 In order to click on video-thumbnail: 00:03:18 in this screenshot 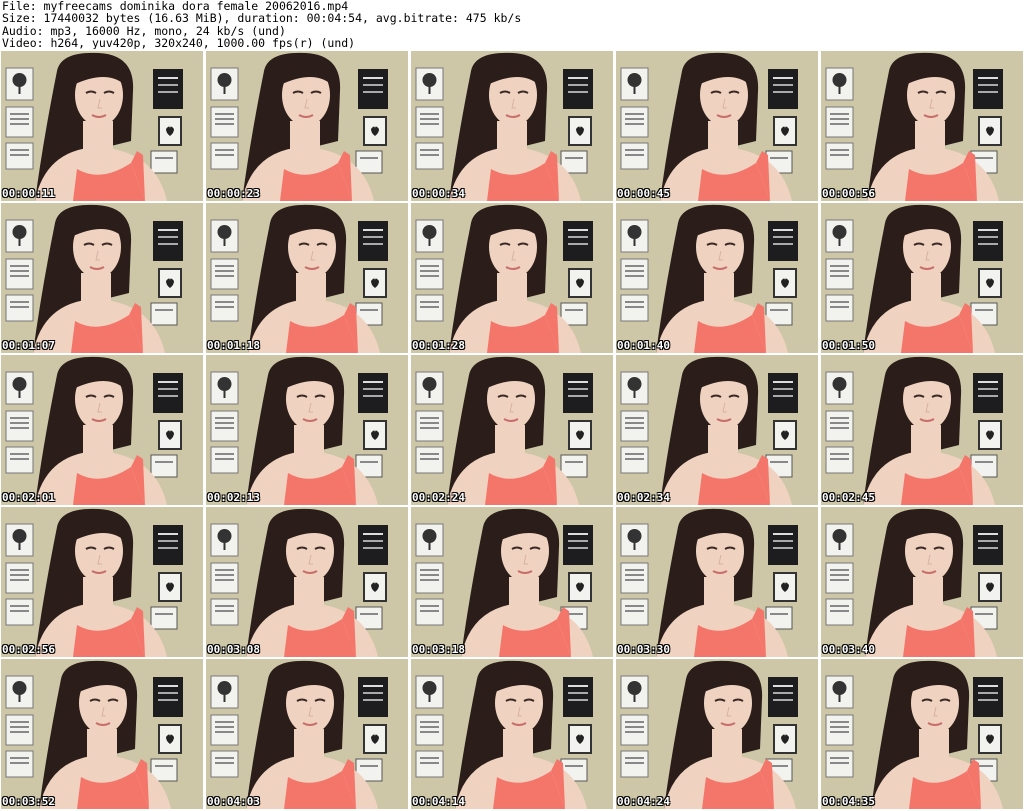, I will do `click(512, 582)`.